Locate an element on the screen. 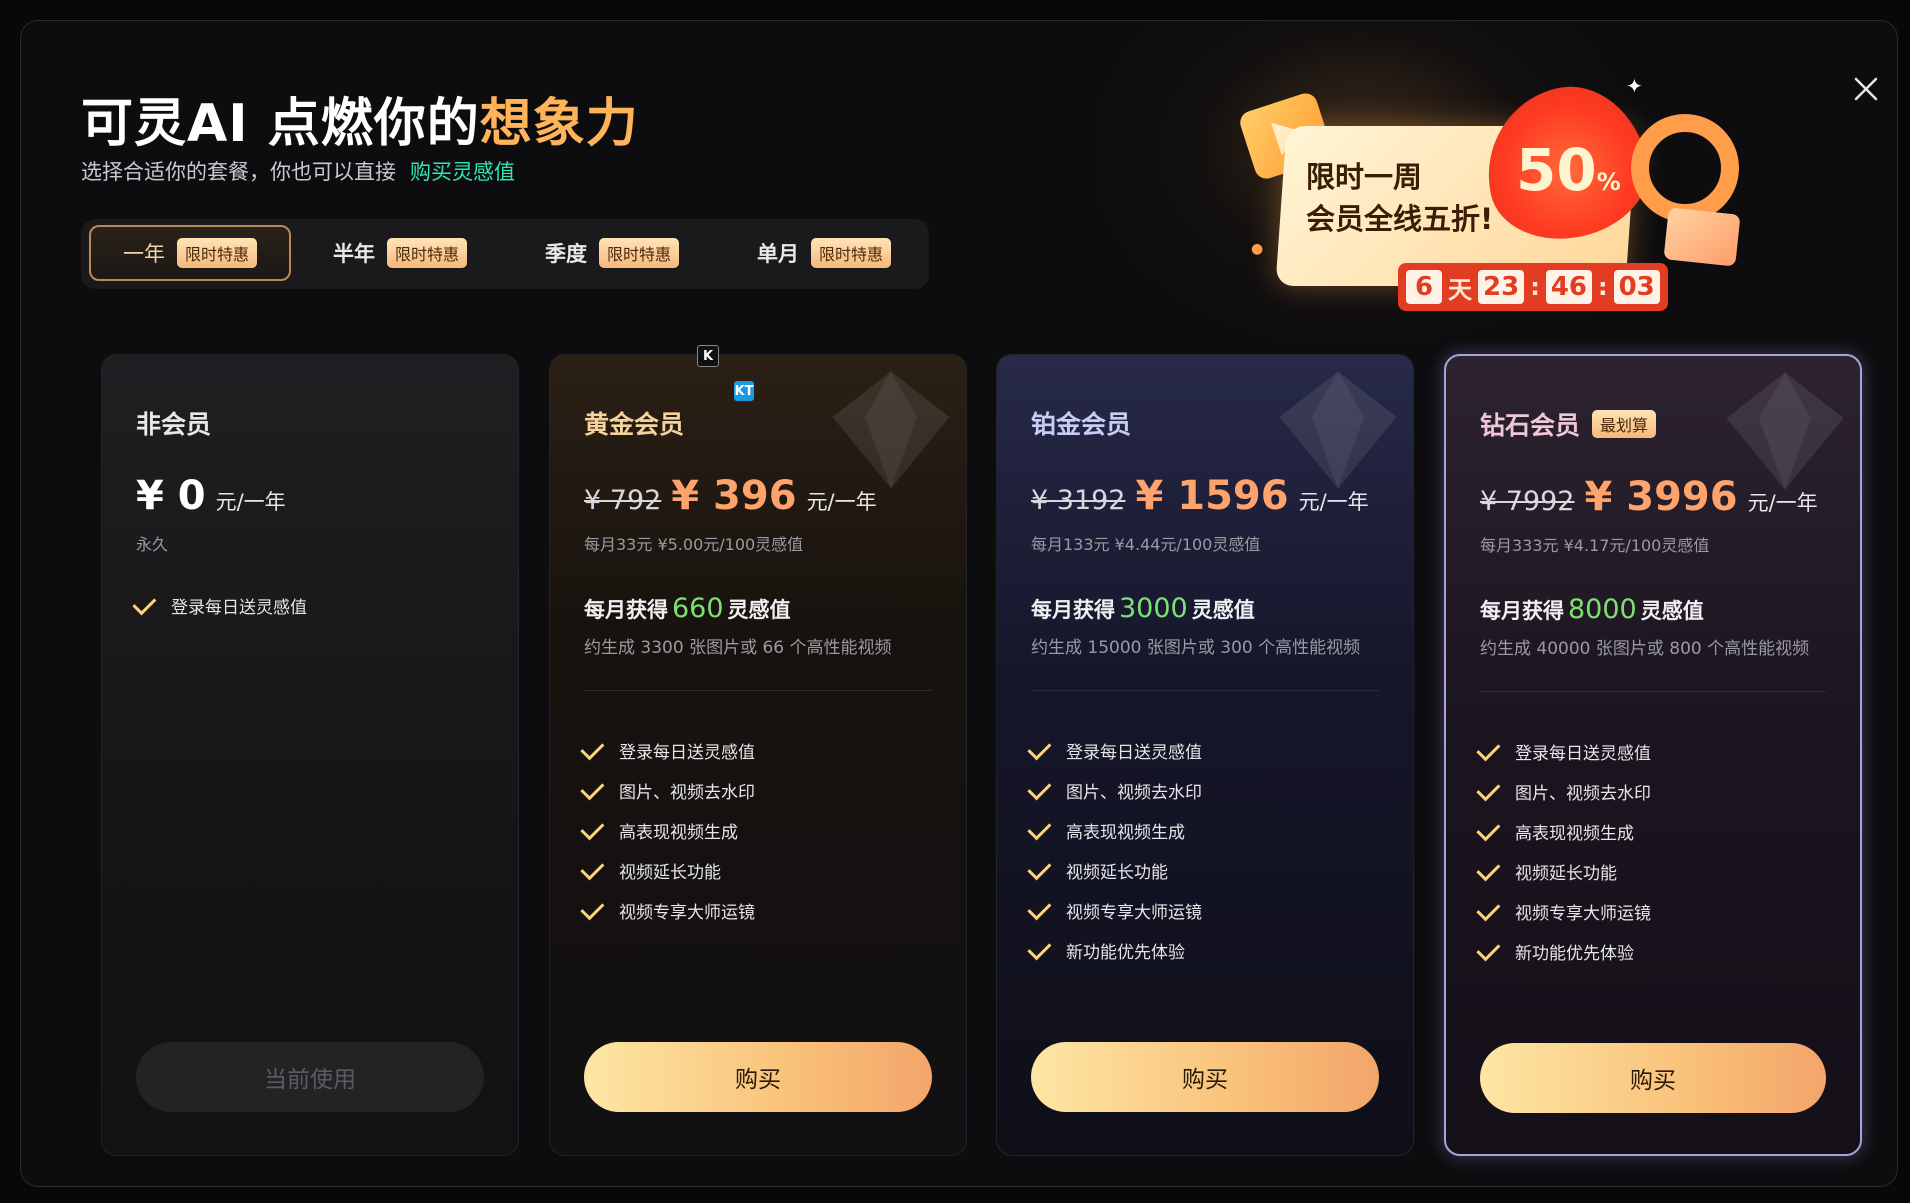 This screenshot has width=1910, height=1203. current-price: ¥ 396 is located at coordinates (734, 496).